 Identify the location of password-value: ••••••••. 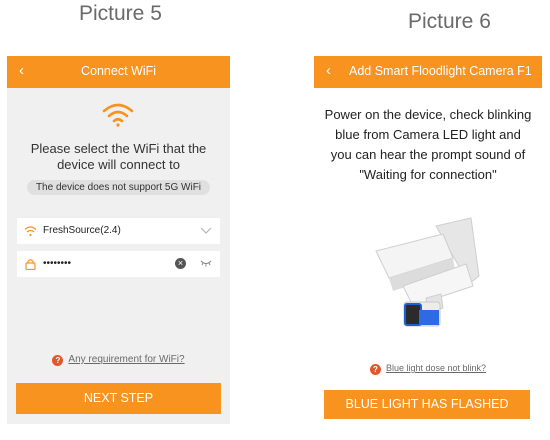
(57, 263).